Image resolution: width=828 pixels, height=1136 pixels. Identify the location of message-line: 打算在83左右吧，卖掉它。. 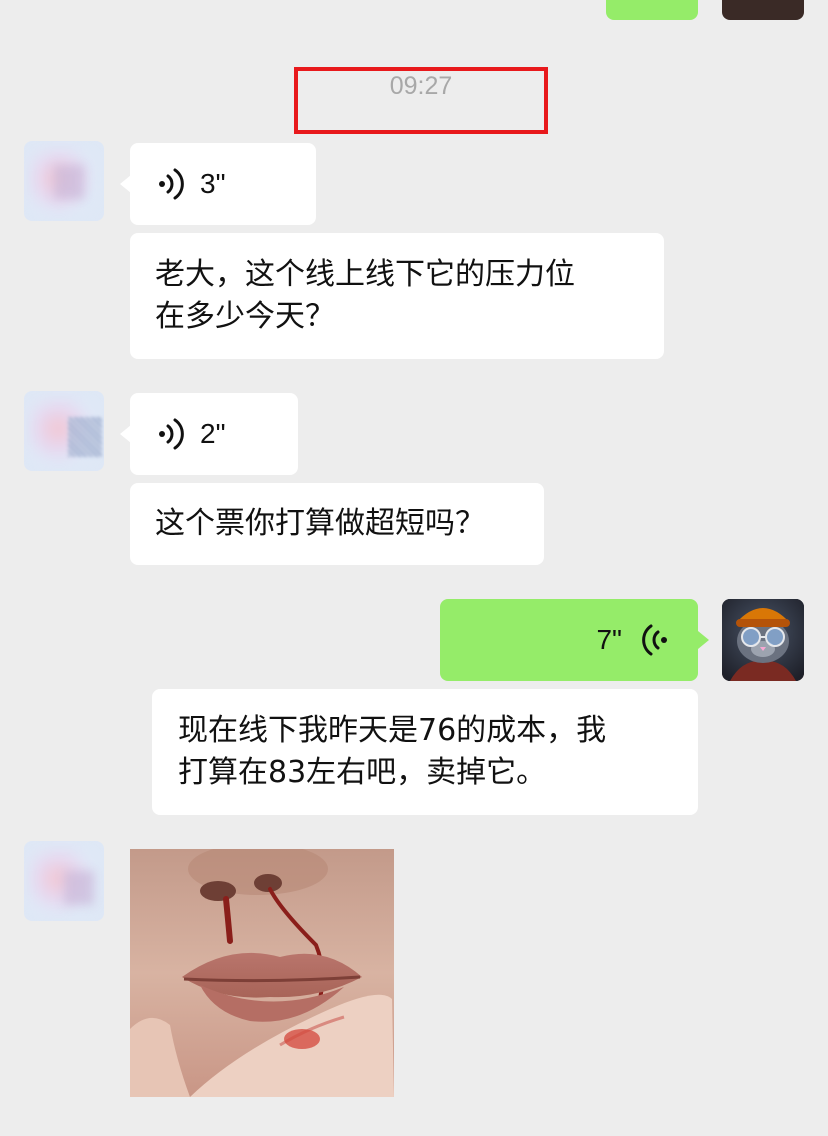
(362, 772).